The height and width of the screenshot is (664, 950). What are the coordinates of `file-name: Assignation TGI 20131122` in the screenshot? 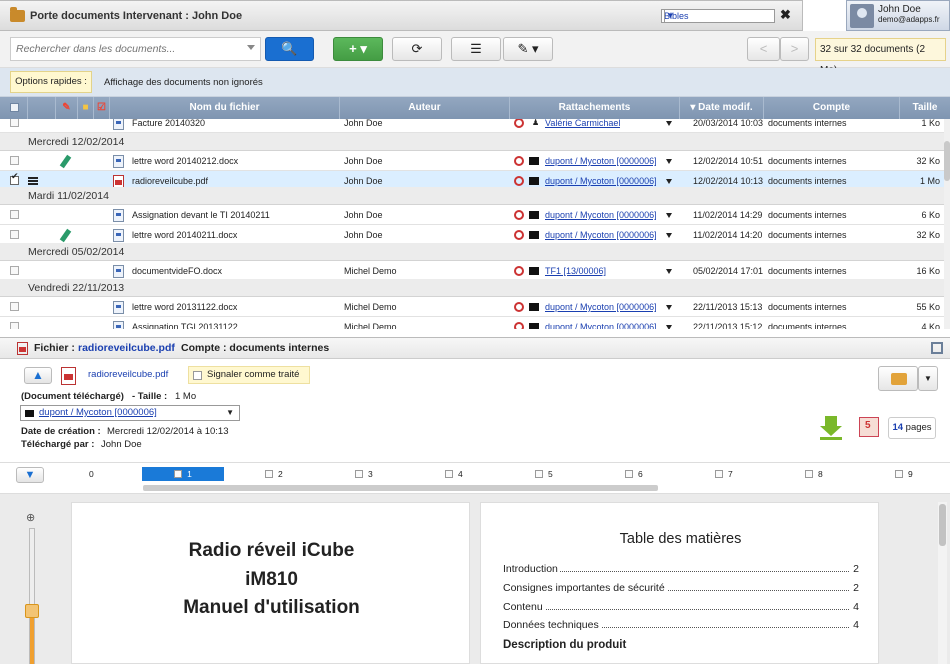 It's located at (185, 323).